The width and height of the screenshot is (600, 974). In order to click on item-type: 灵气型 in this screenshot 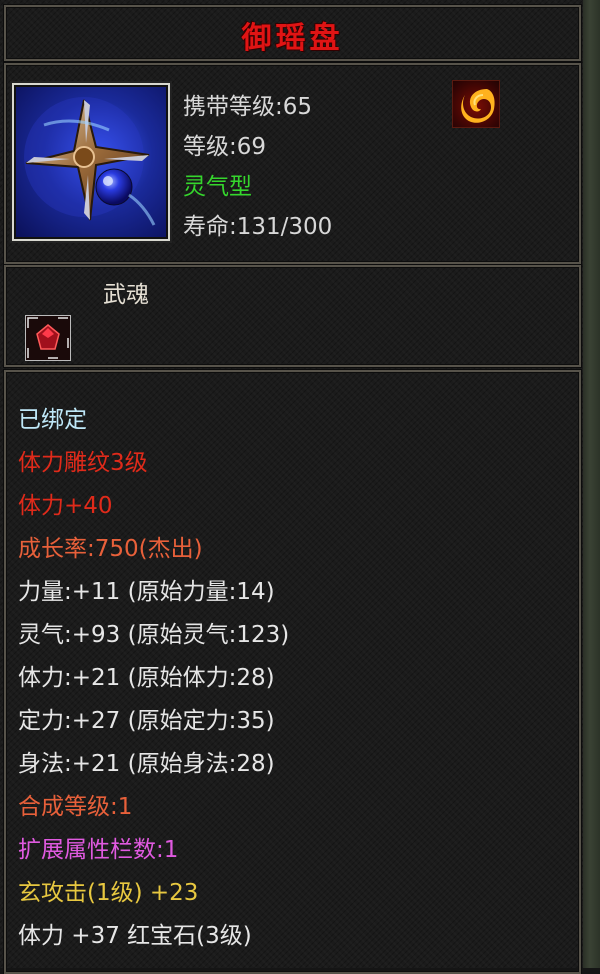, I will do `click(217, 187)`.